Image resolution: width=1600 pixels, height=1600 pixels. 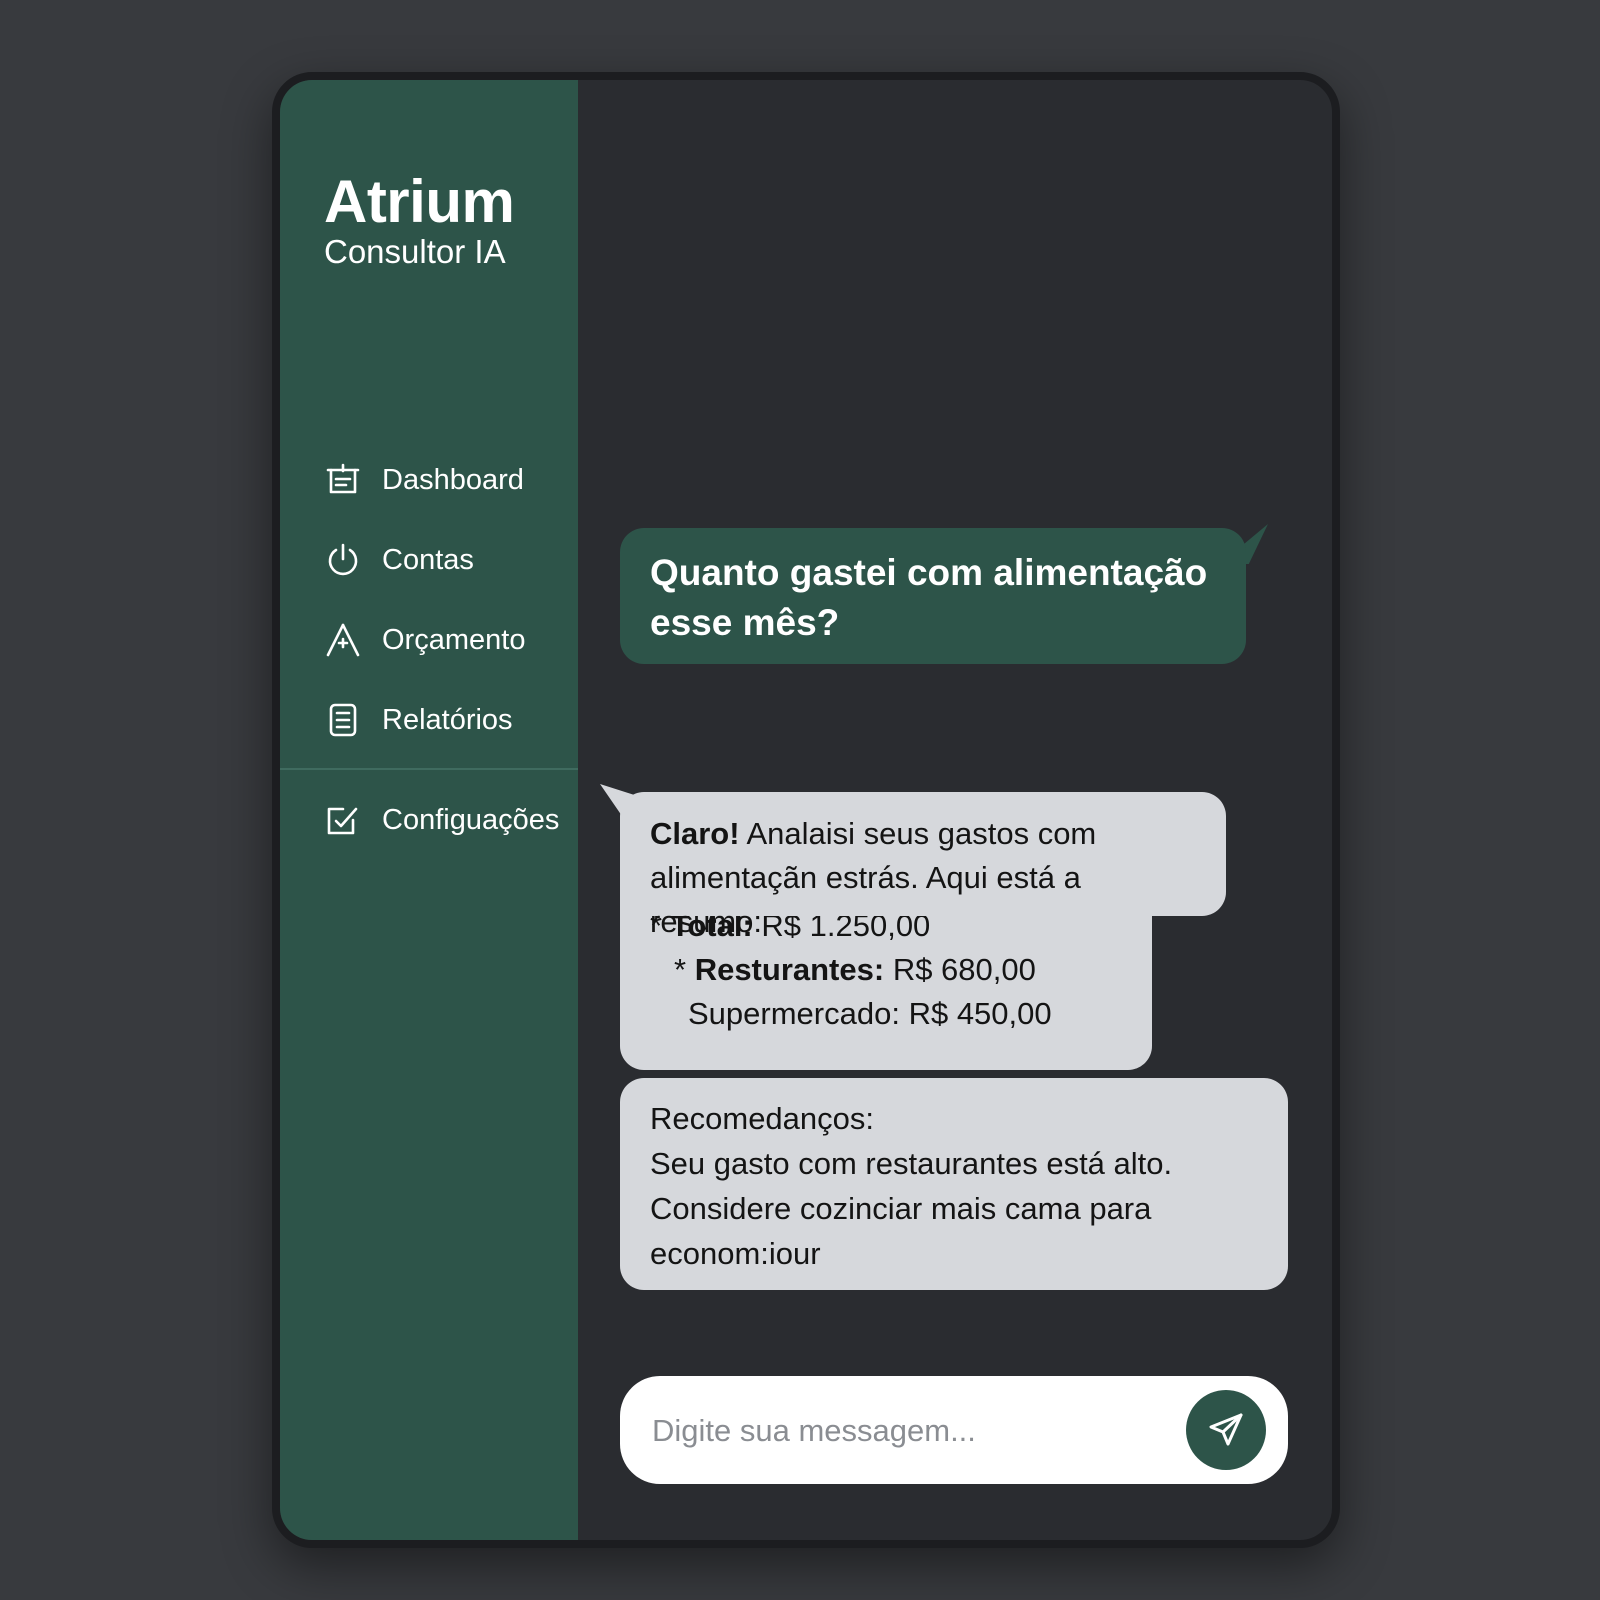 I want to click on recommendation-title: Recomedanços:, so click(x=762, y=1118).